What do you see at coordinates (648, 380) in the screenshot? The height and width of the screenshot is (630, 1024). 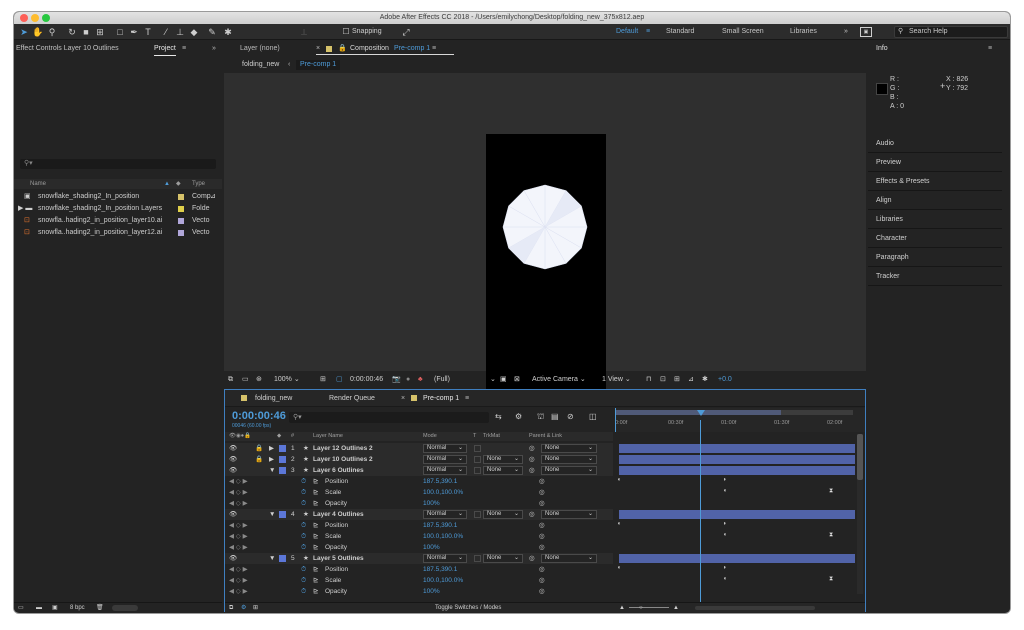 I see `pixel-aspect-icon: ⊓` at bounding box center [648, 380].